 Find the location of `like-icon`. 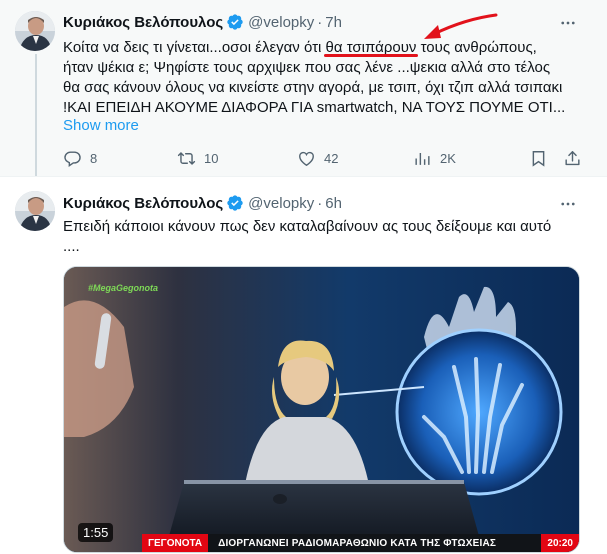

like-icon is located at coordinates (306, 158).